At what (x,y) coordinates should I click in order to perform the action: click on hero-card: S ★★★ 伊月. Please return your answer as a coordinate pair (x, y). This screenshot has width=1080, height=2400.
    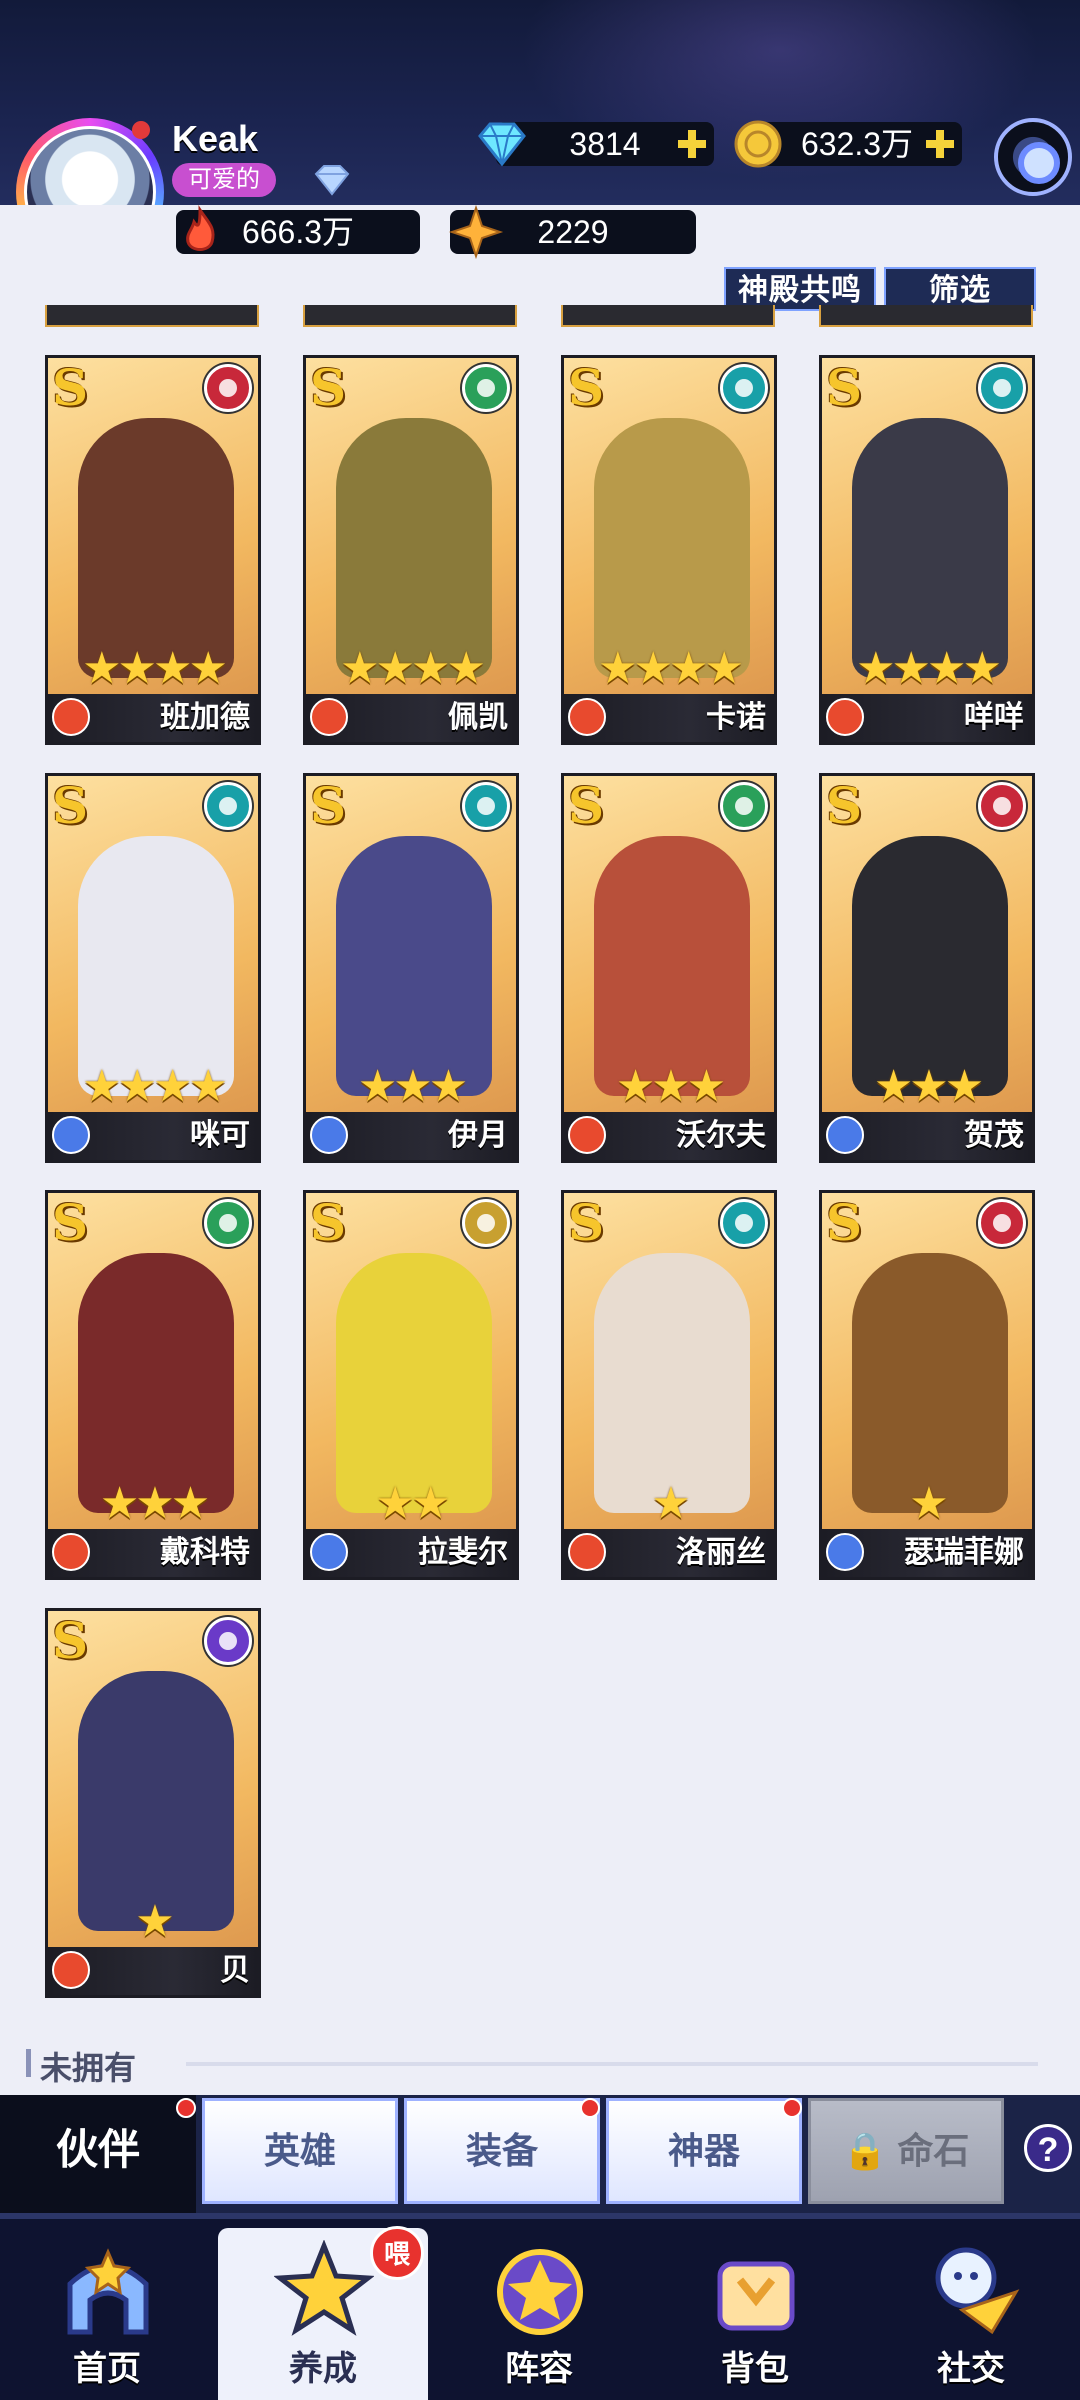
    Looking at the image, I should click on (411, 968).